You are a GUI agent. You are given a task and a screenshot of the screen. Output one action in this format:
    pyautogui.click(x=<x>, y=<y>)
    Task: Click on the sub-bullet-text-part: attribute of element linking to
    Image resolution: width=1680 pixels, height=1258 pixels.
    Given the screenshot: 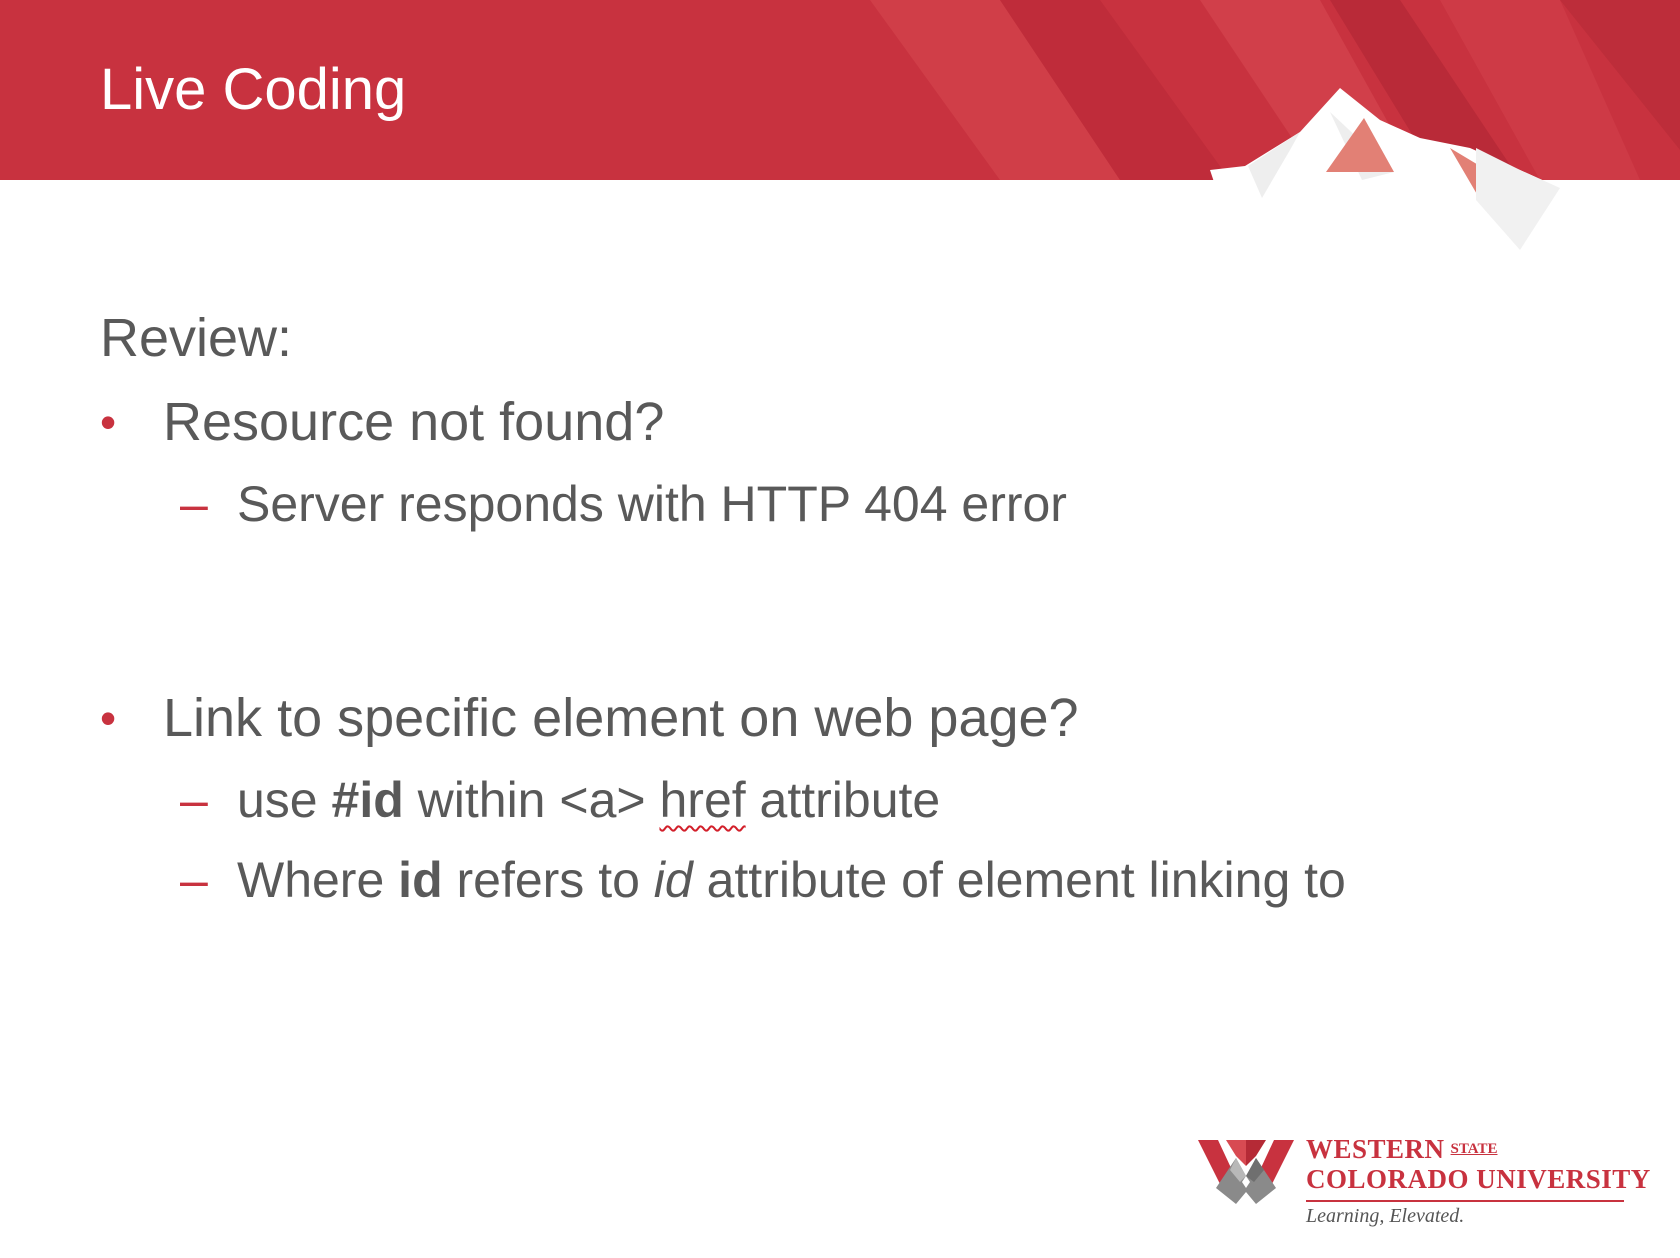 What is the action you would take?
    pyautogui.click(x=1019, y=880)
    